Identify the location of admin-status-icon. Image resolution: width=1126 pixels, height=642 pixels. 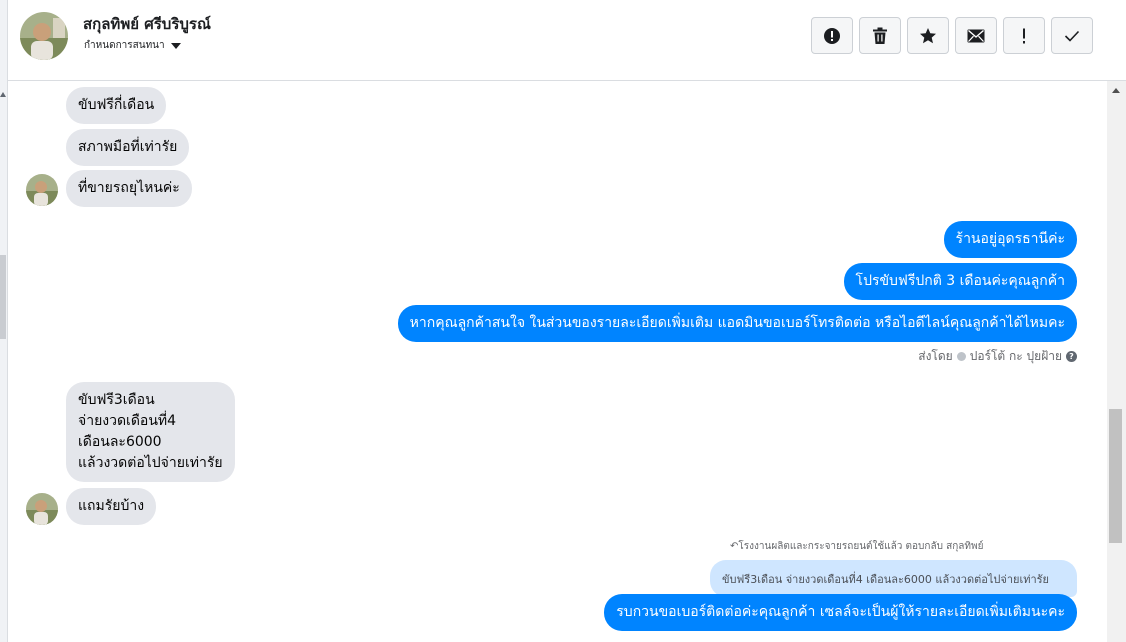
(961, 356).